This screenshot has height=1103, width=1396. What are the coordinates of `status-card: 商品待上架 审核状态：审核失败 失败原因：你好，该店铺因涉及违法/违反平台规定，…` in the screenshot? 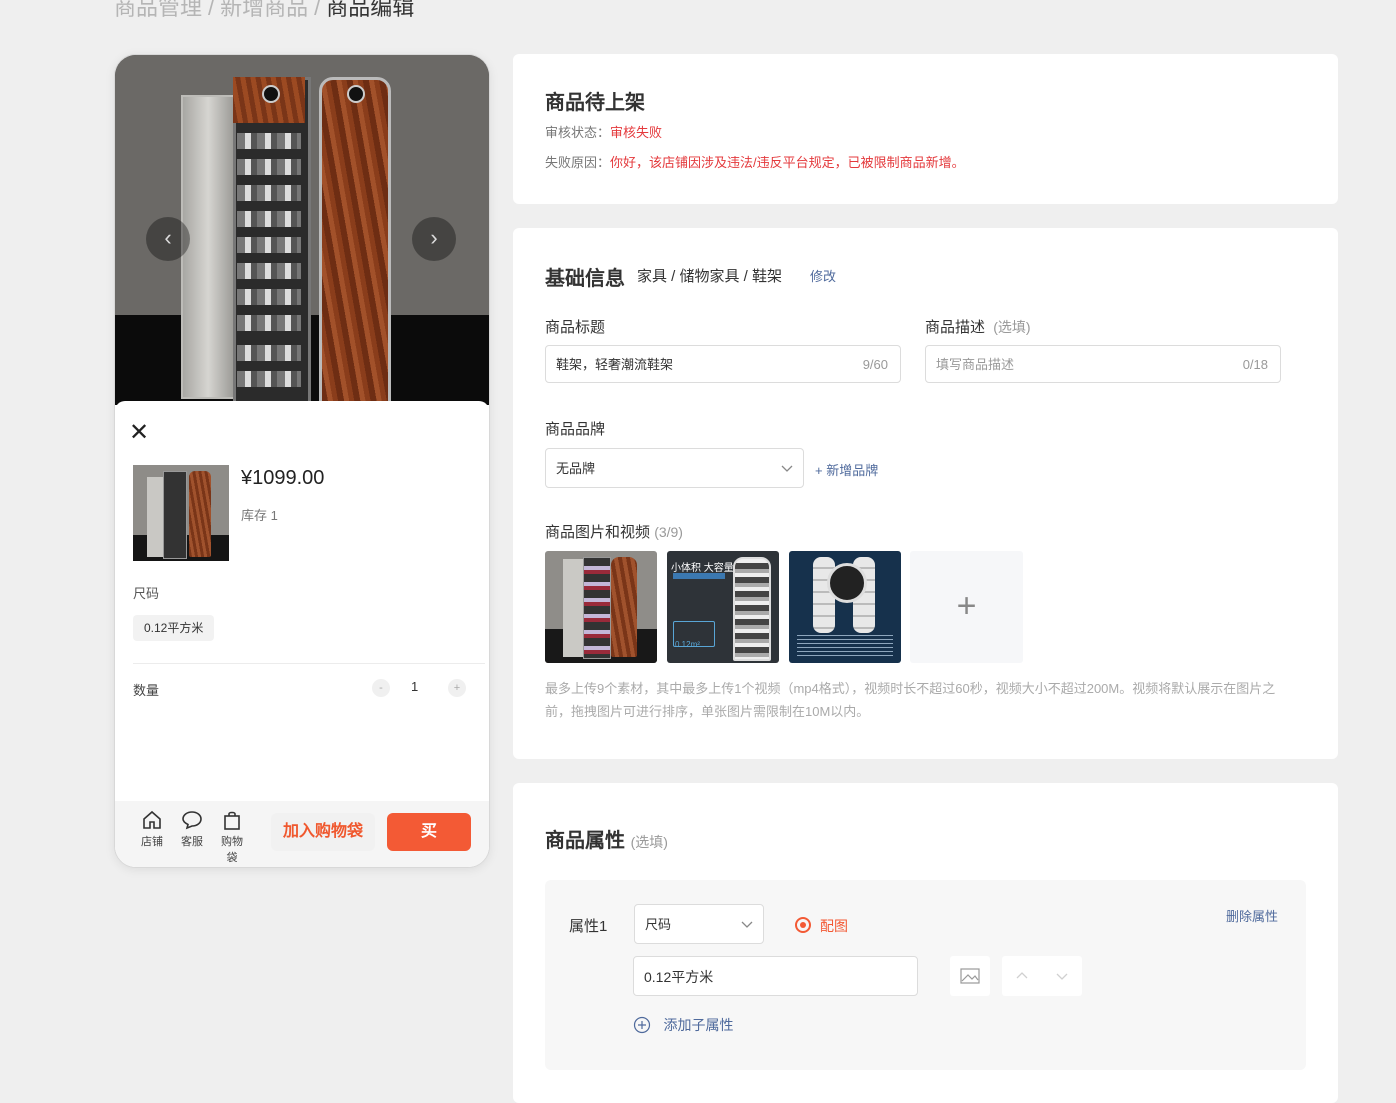 It's located at (925, 129).